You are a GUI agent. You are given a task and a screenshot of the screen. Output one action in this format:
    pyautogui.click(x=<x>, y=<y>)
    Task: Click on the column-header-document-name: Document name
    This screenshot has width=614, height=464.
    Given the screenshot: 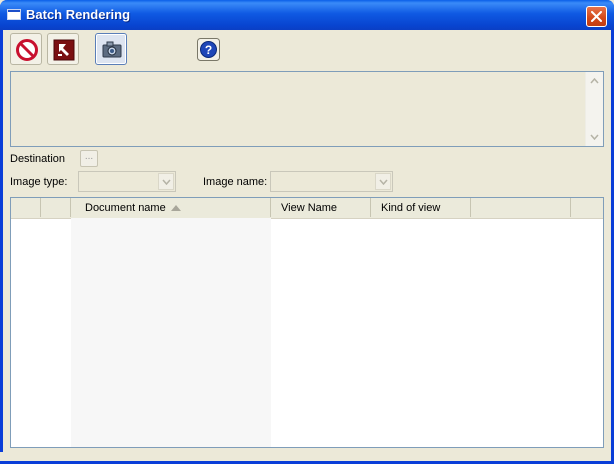 What is the action you would take?
    pyautogui.click(x=171, y=207)
    